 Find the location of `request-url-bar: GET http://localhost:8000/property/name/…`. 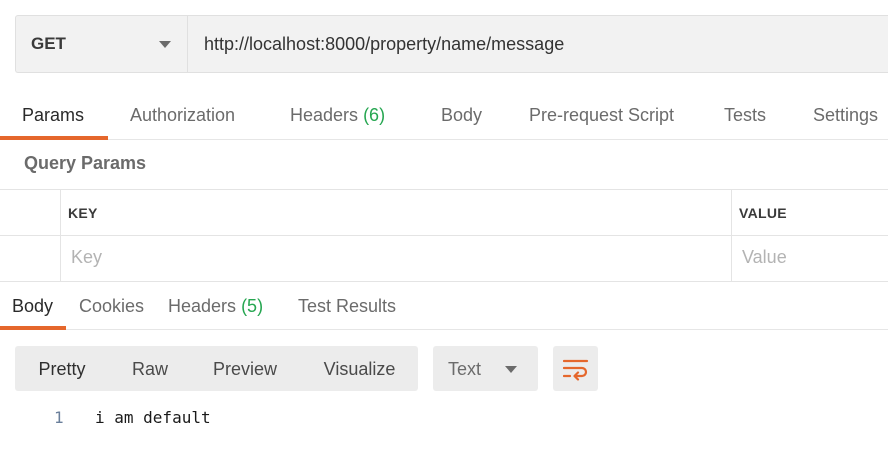

request-url-bar: GET http://localhost:8000/property/name/… is located at coordinates (451, 44).